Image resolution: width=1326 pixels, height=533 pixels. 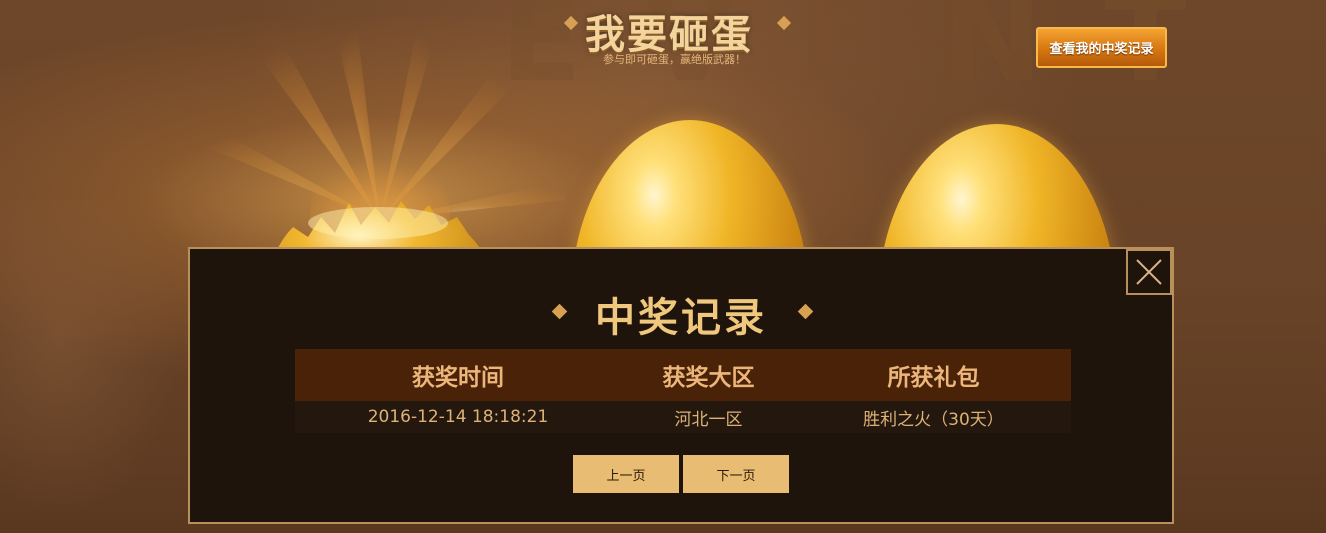 I want to click on cell-gift: 胜利之火（30天）, so click(x=933, y=419).